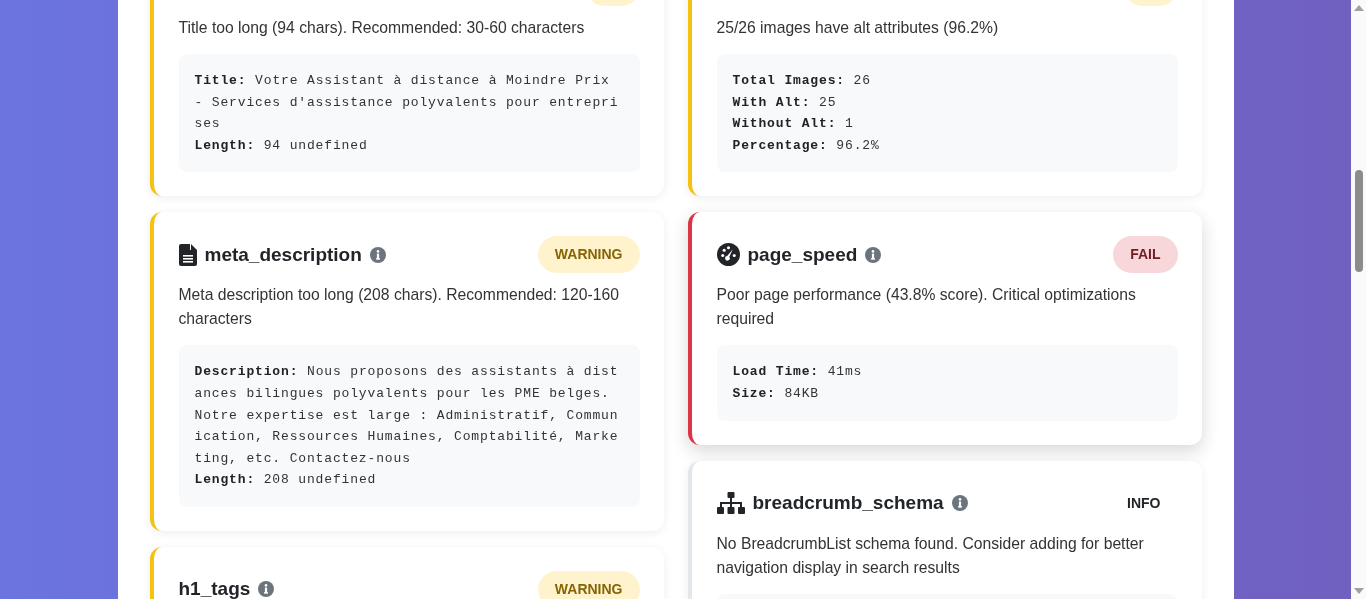  Describe the element at coordinates (382, 28) in the screenshot. I see `check-message: Title too long (94 chars). Recommended: 30-60 characters` at that location.